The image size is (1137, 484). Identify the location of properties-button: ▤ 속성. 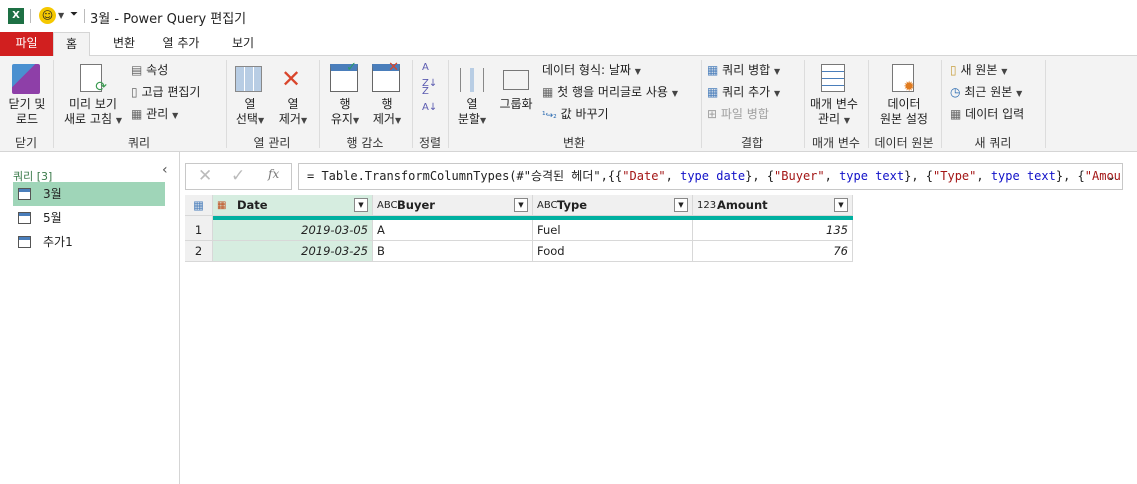
(149, 70).